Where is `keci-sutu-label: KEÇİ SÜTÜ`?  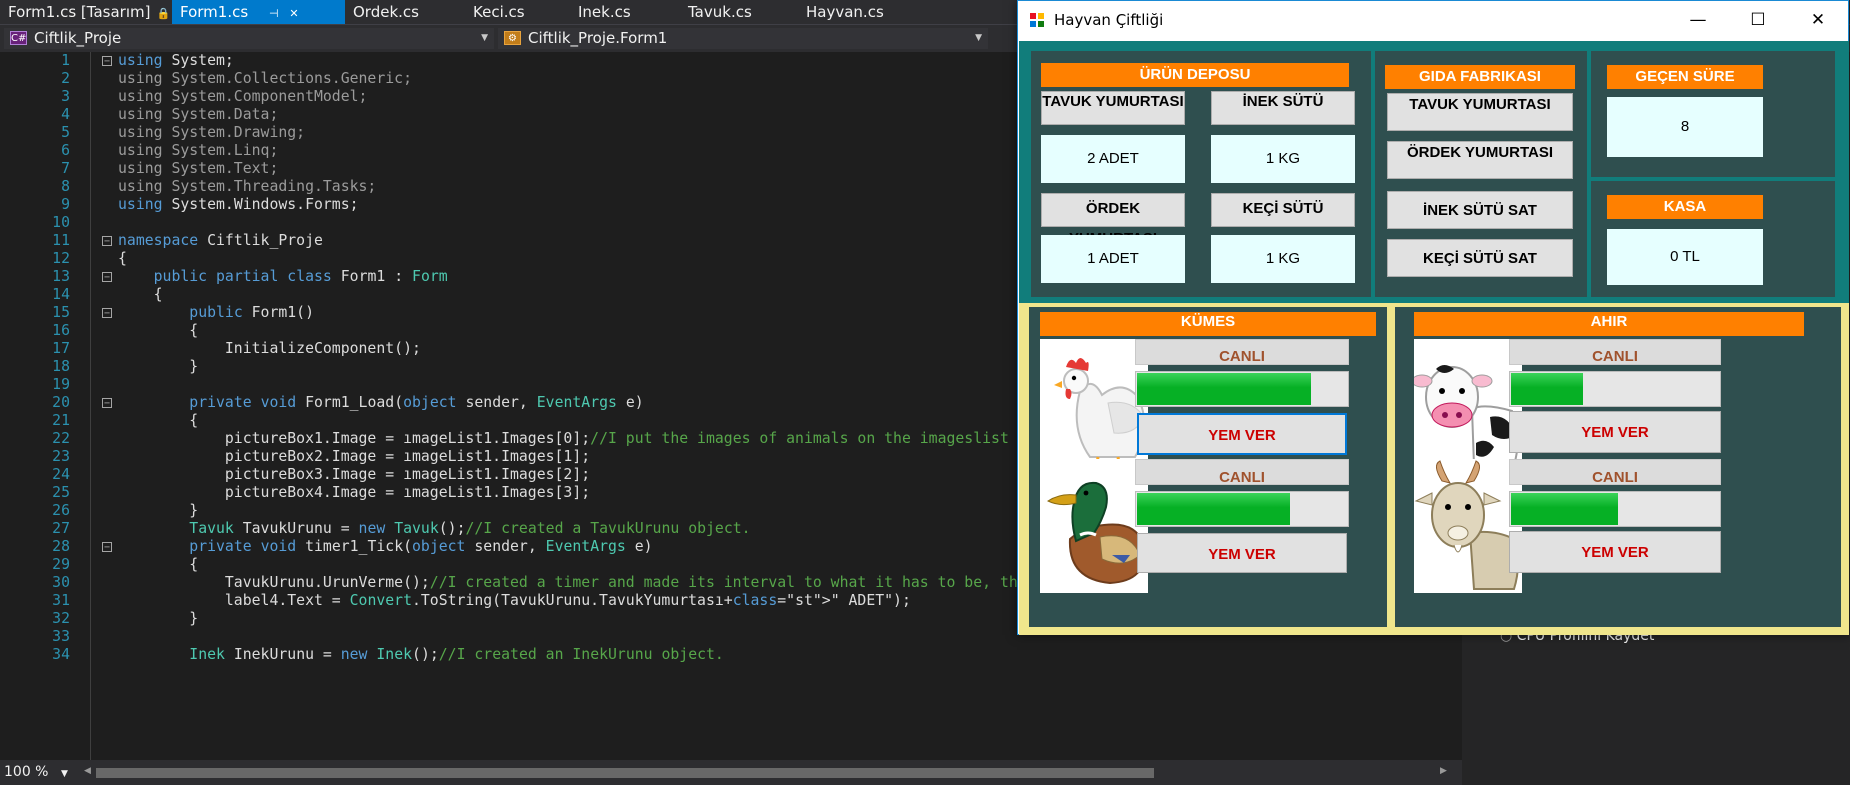 keci-sutu-label: KEÇİ SÜTÜ is located at coordinates (1283, 210).